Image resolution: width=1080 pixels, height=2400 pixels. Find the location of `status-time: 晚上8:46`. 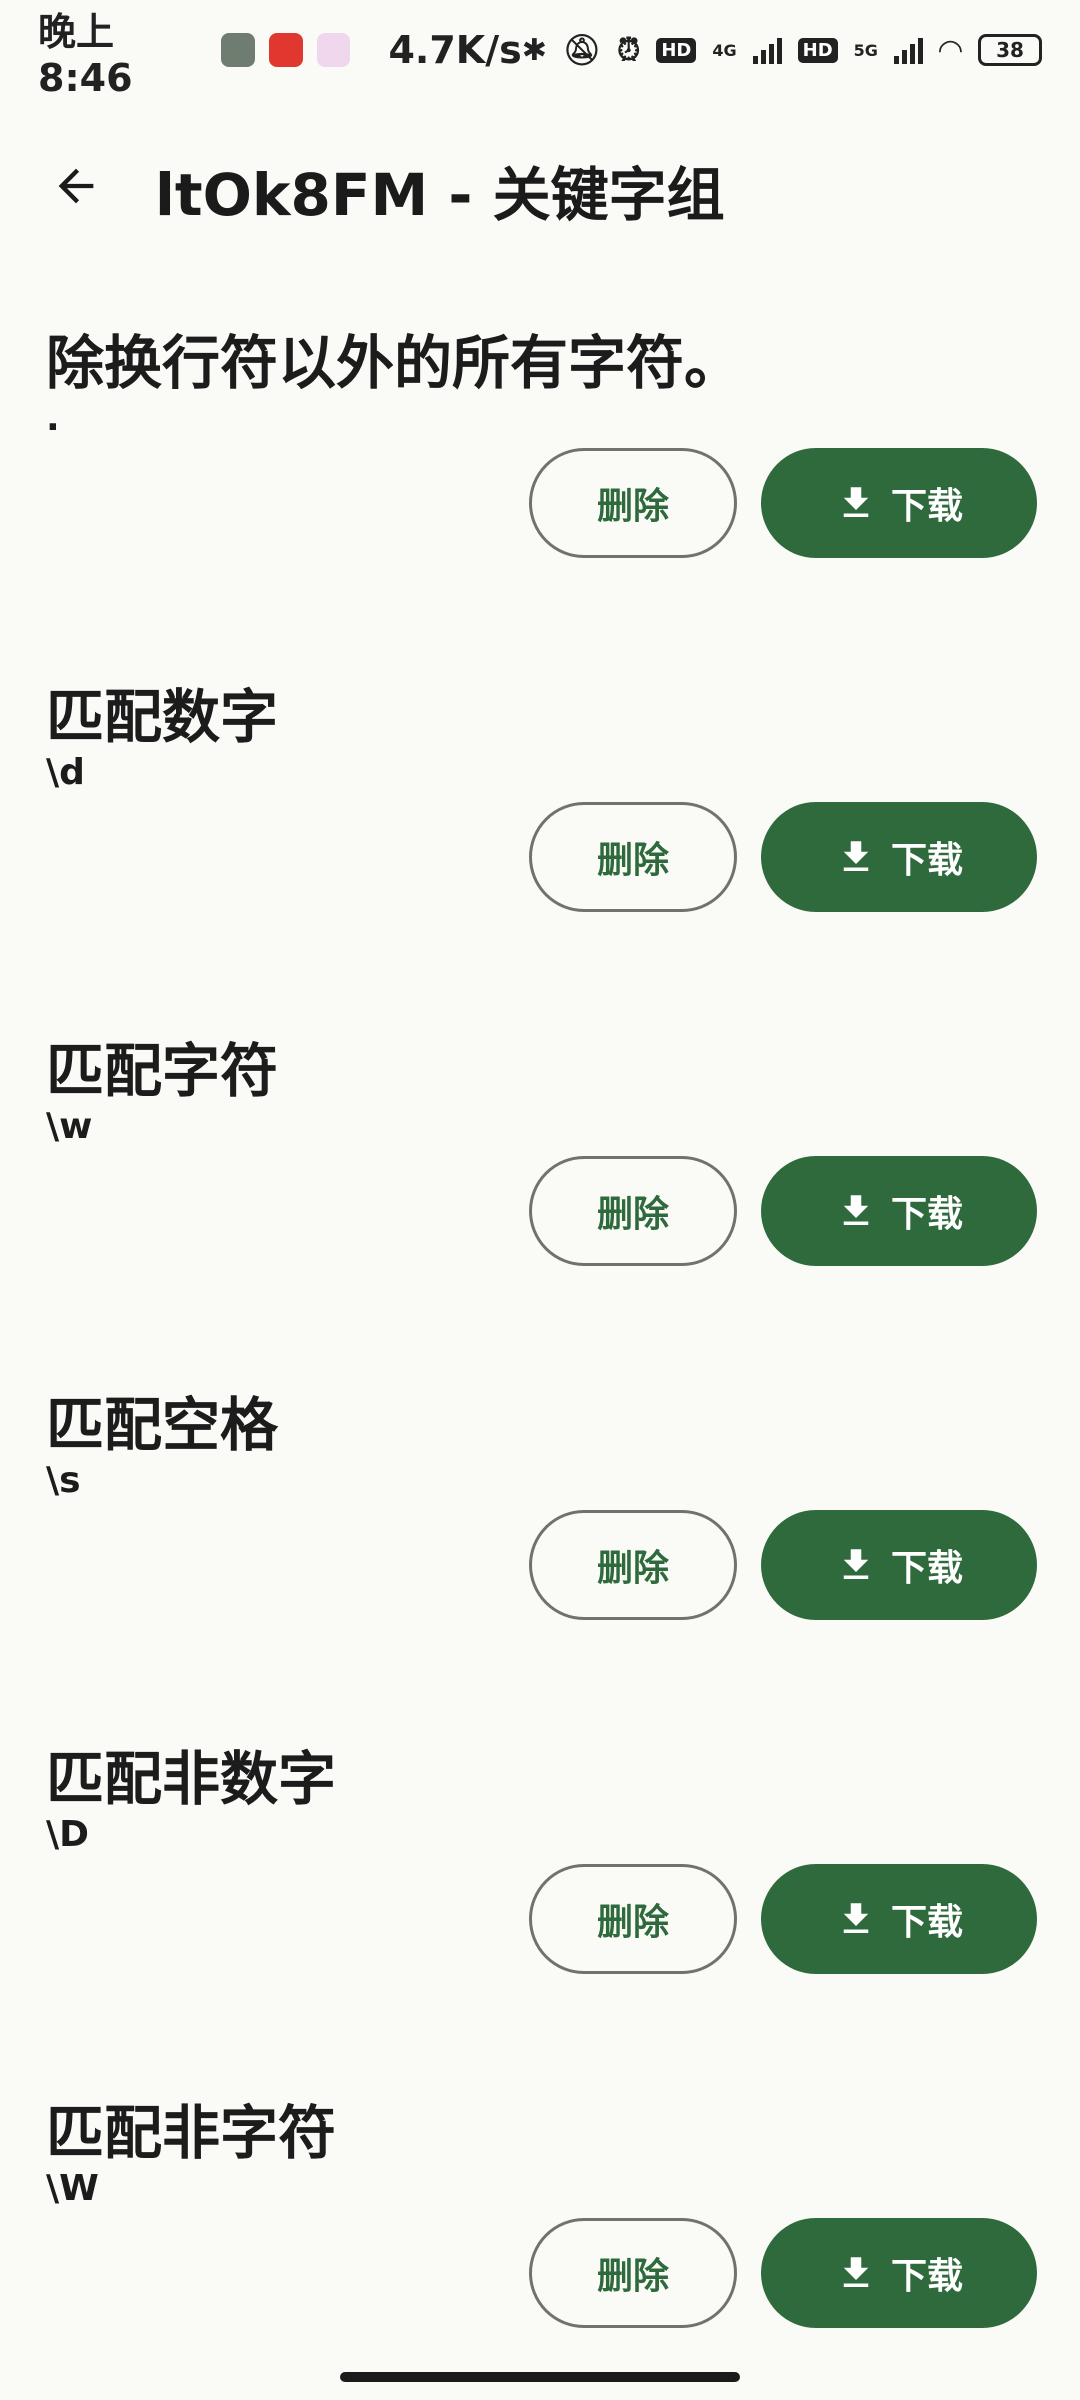

status-time: 晚上8:46 is located at coordinates (85, 54).